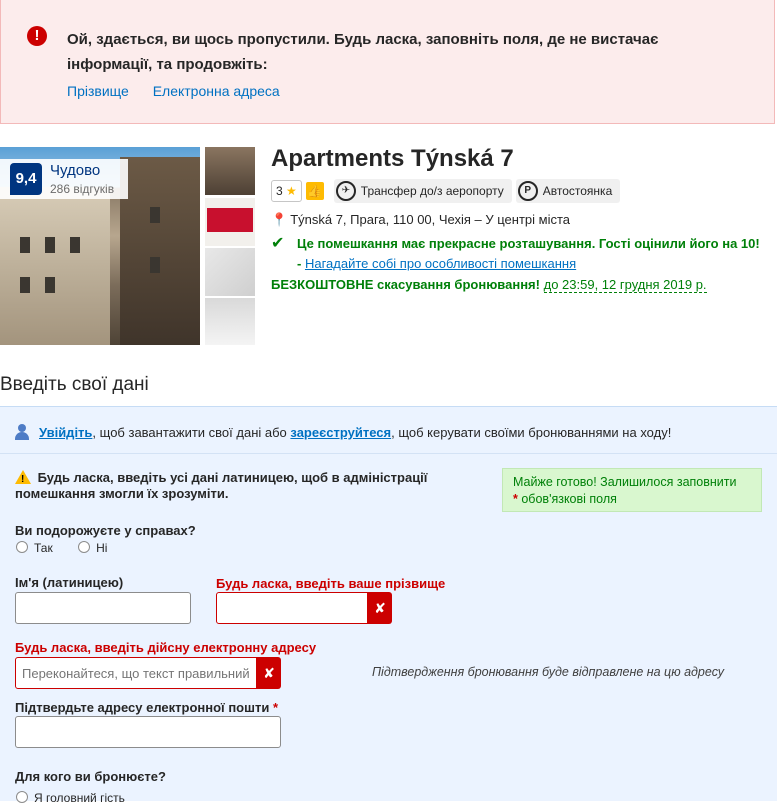 This screenshot has height=805, width=777. I want to click on transfer-badge: ✈ Трансфер до/з аеропорту, so click(422, 191).